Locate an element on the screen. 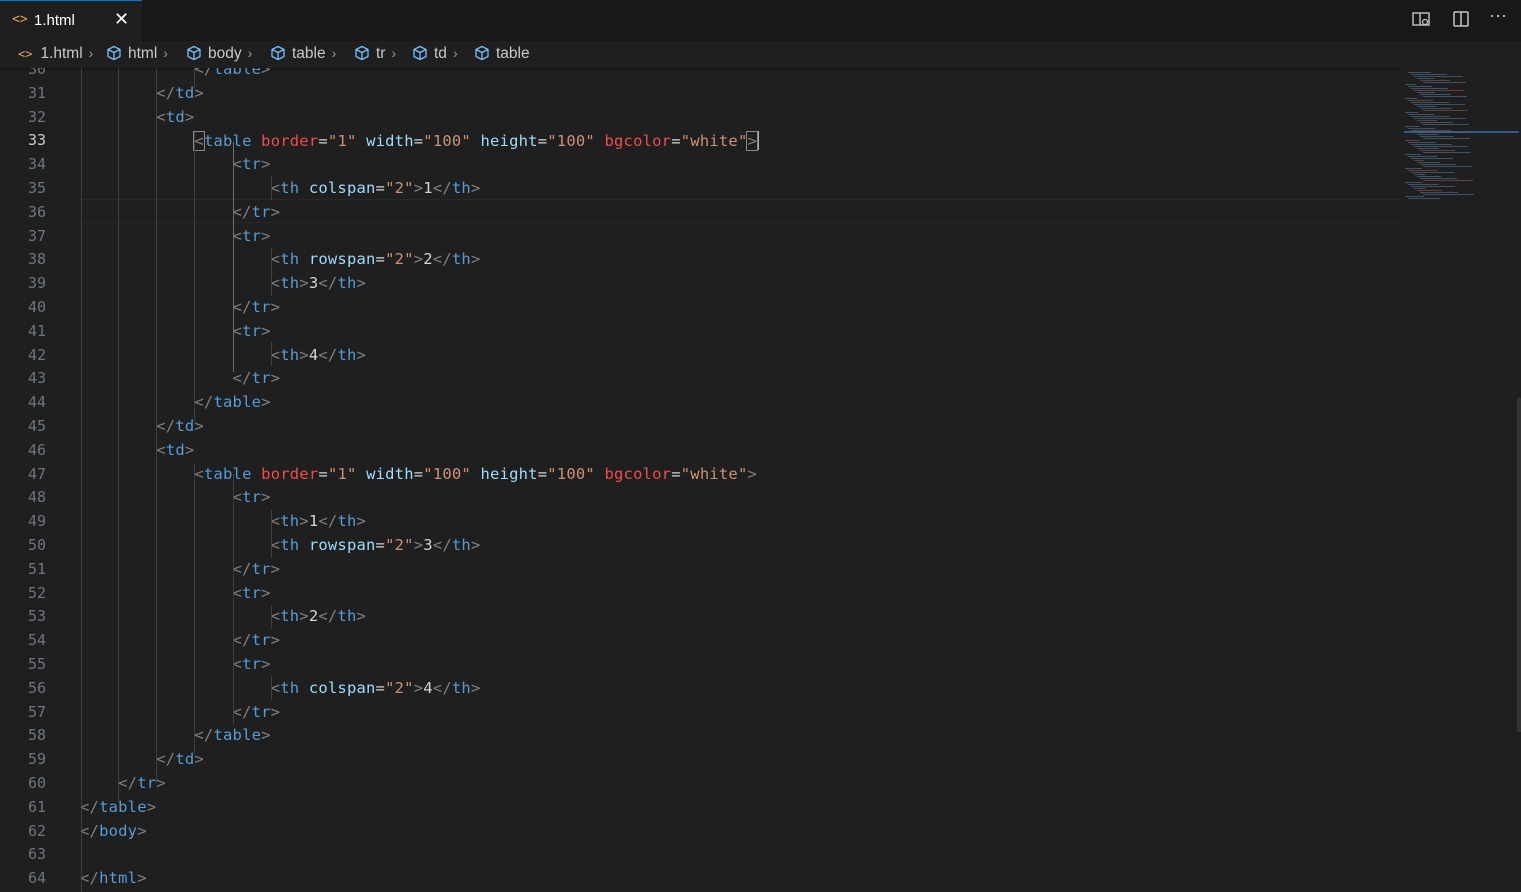  scrollbar-thumb is located at coordinates (1519, 565).